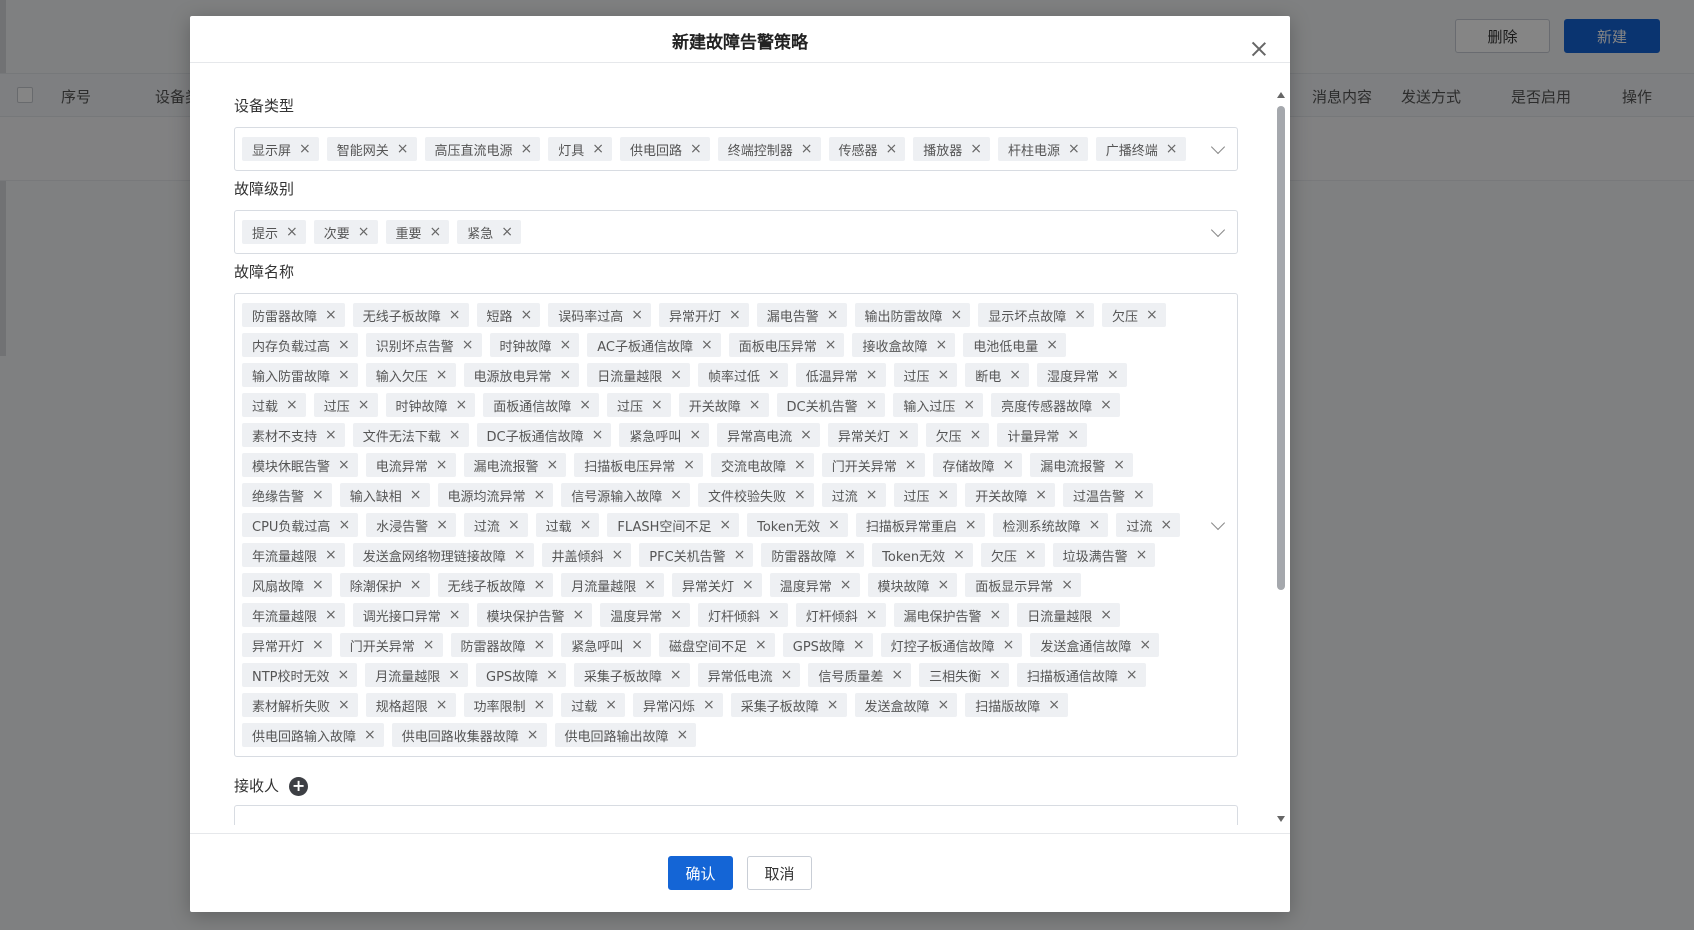  What do you see at coordinates (1281, 95) in the screenshot?
I see `scroll-up-arrow-icon` at bounding box center [1281, 95].